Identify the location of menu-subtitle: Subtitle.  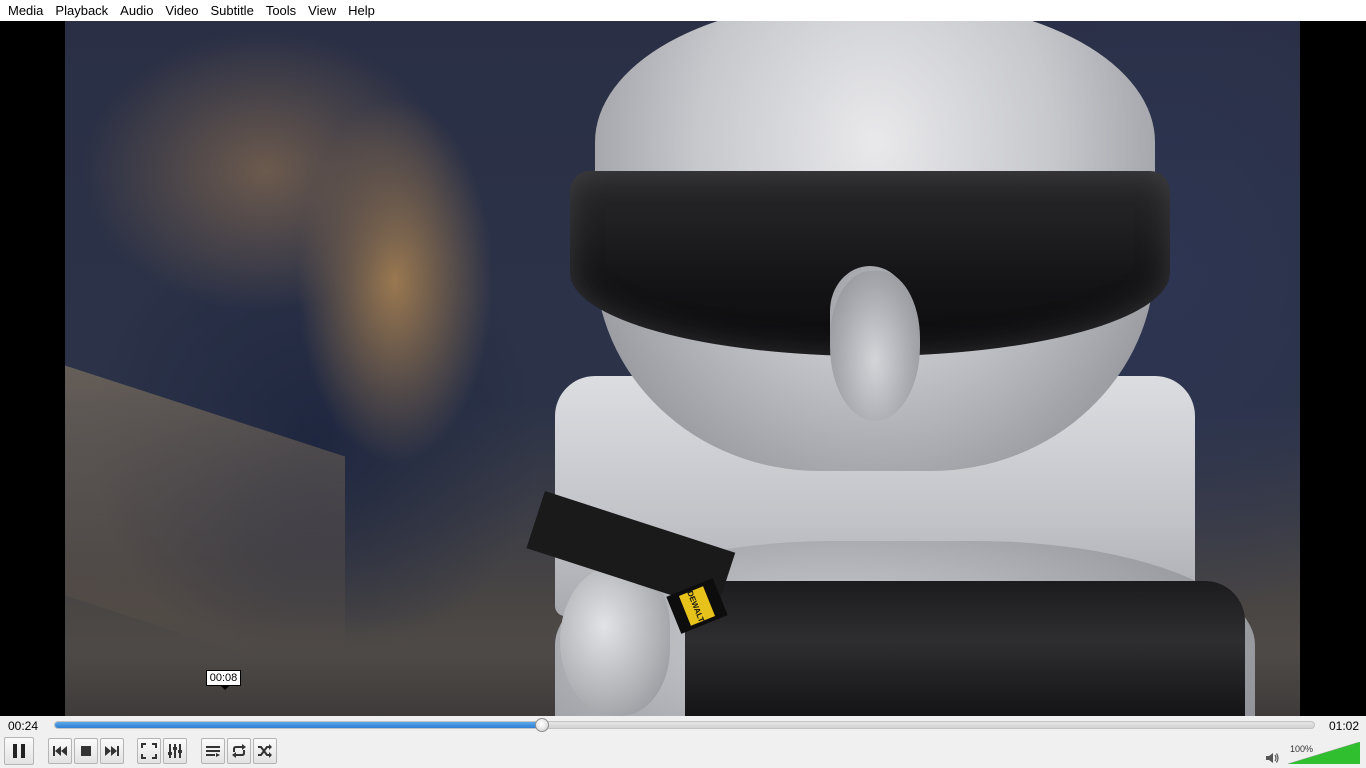
(231, 10).